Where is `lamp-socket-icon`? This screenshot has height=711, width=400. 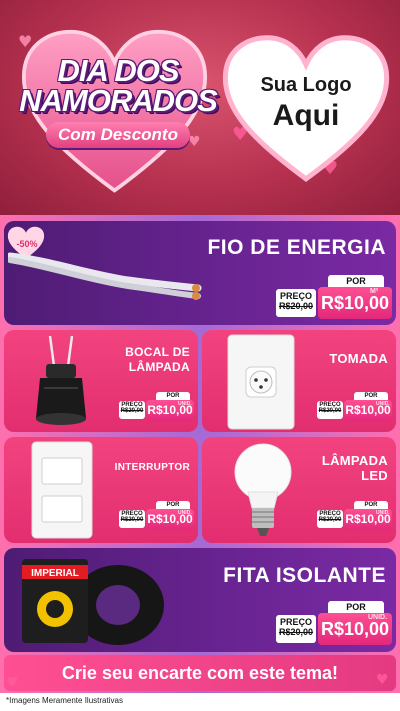 lamp-socket-icon is located at coordinates (61, 380).